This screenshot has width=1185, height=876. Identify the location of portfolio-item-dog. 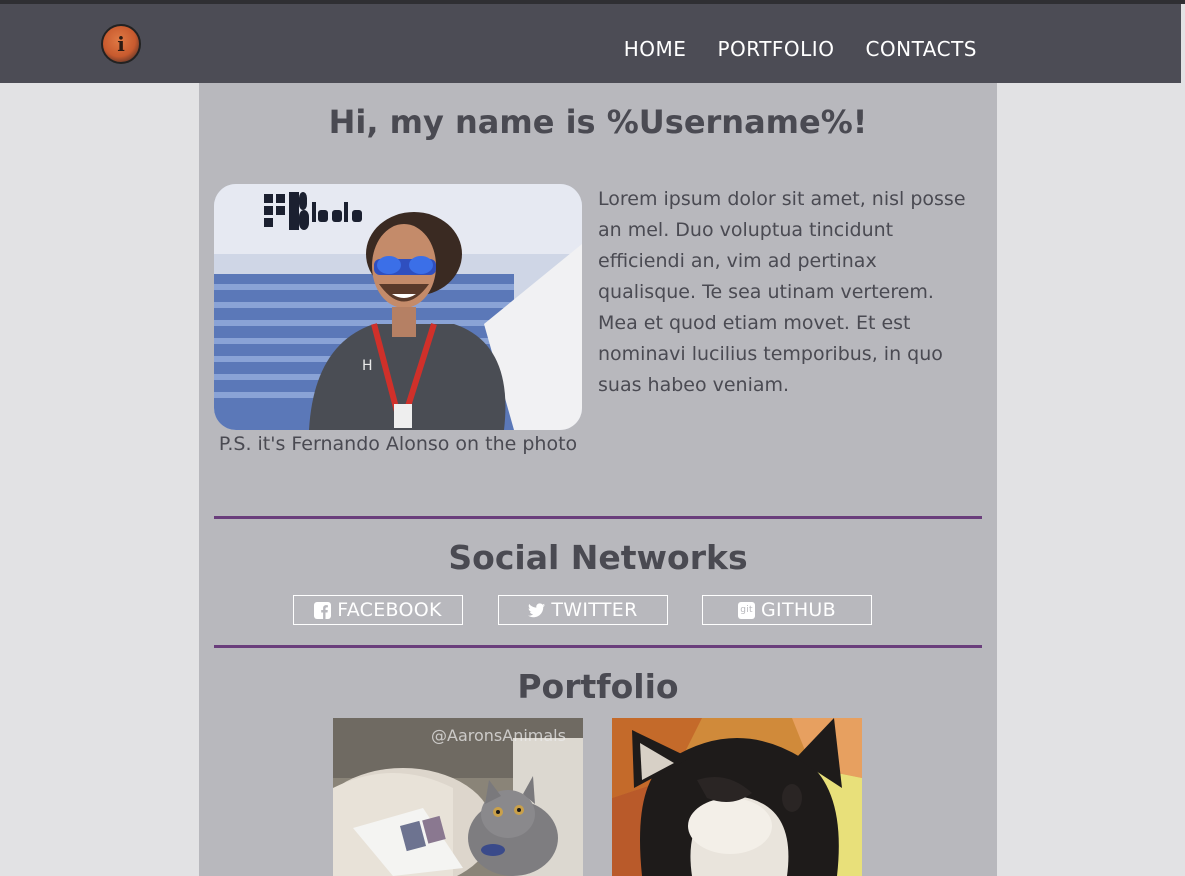
(737, 797).